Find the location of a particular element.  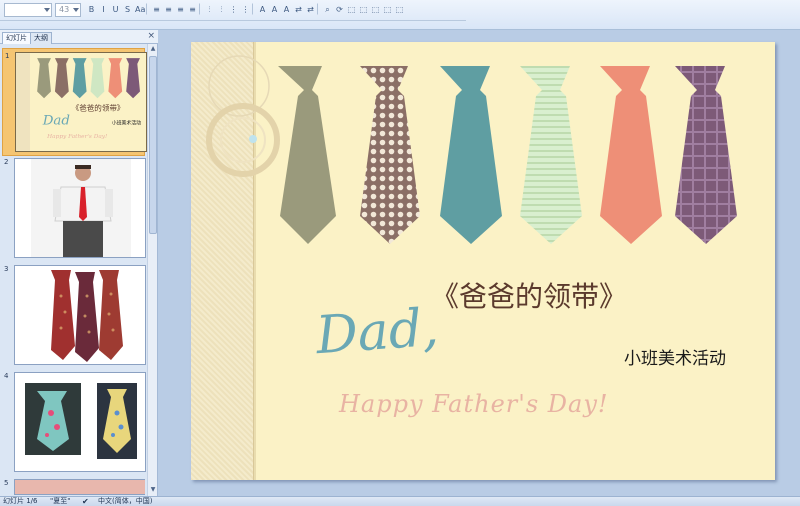

tie-mint is located at coordinates (551, 155).